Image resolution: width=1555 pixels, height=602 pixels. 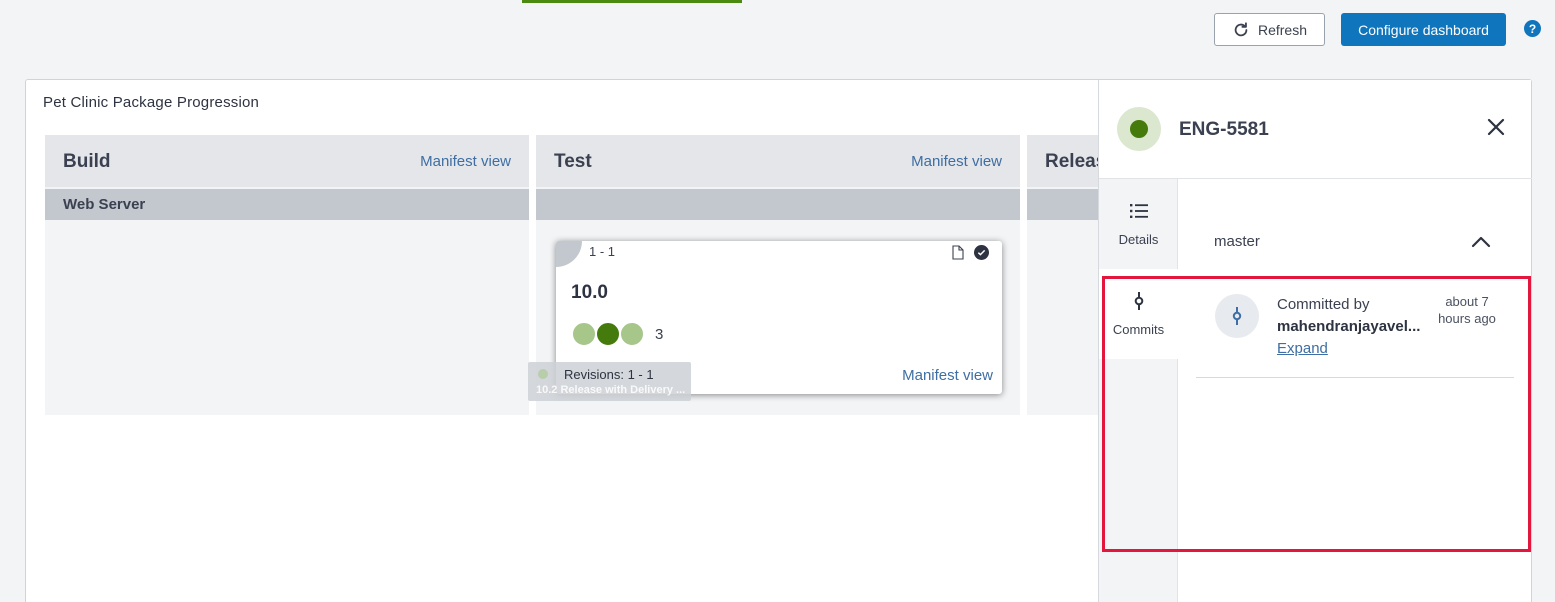 What do you see at coordinates (1138, 314) in the screenshot?
I see `tab-commits: Commits` at bounding box center [1138, 314].